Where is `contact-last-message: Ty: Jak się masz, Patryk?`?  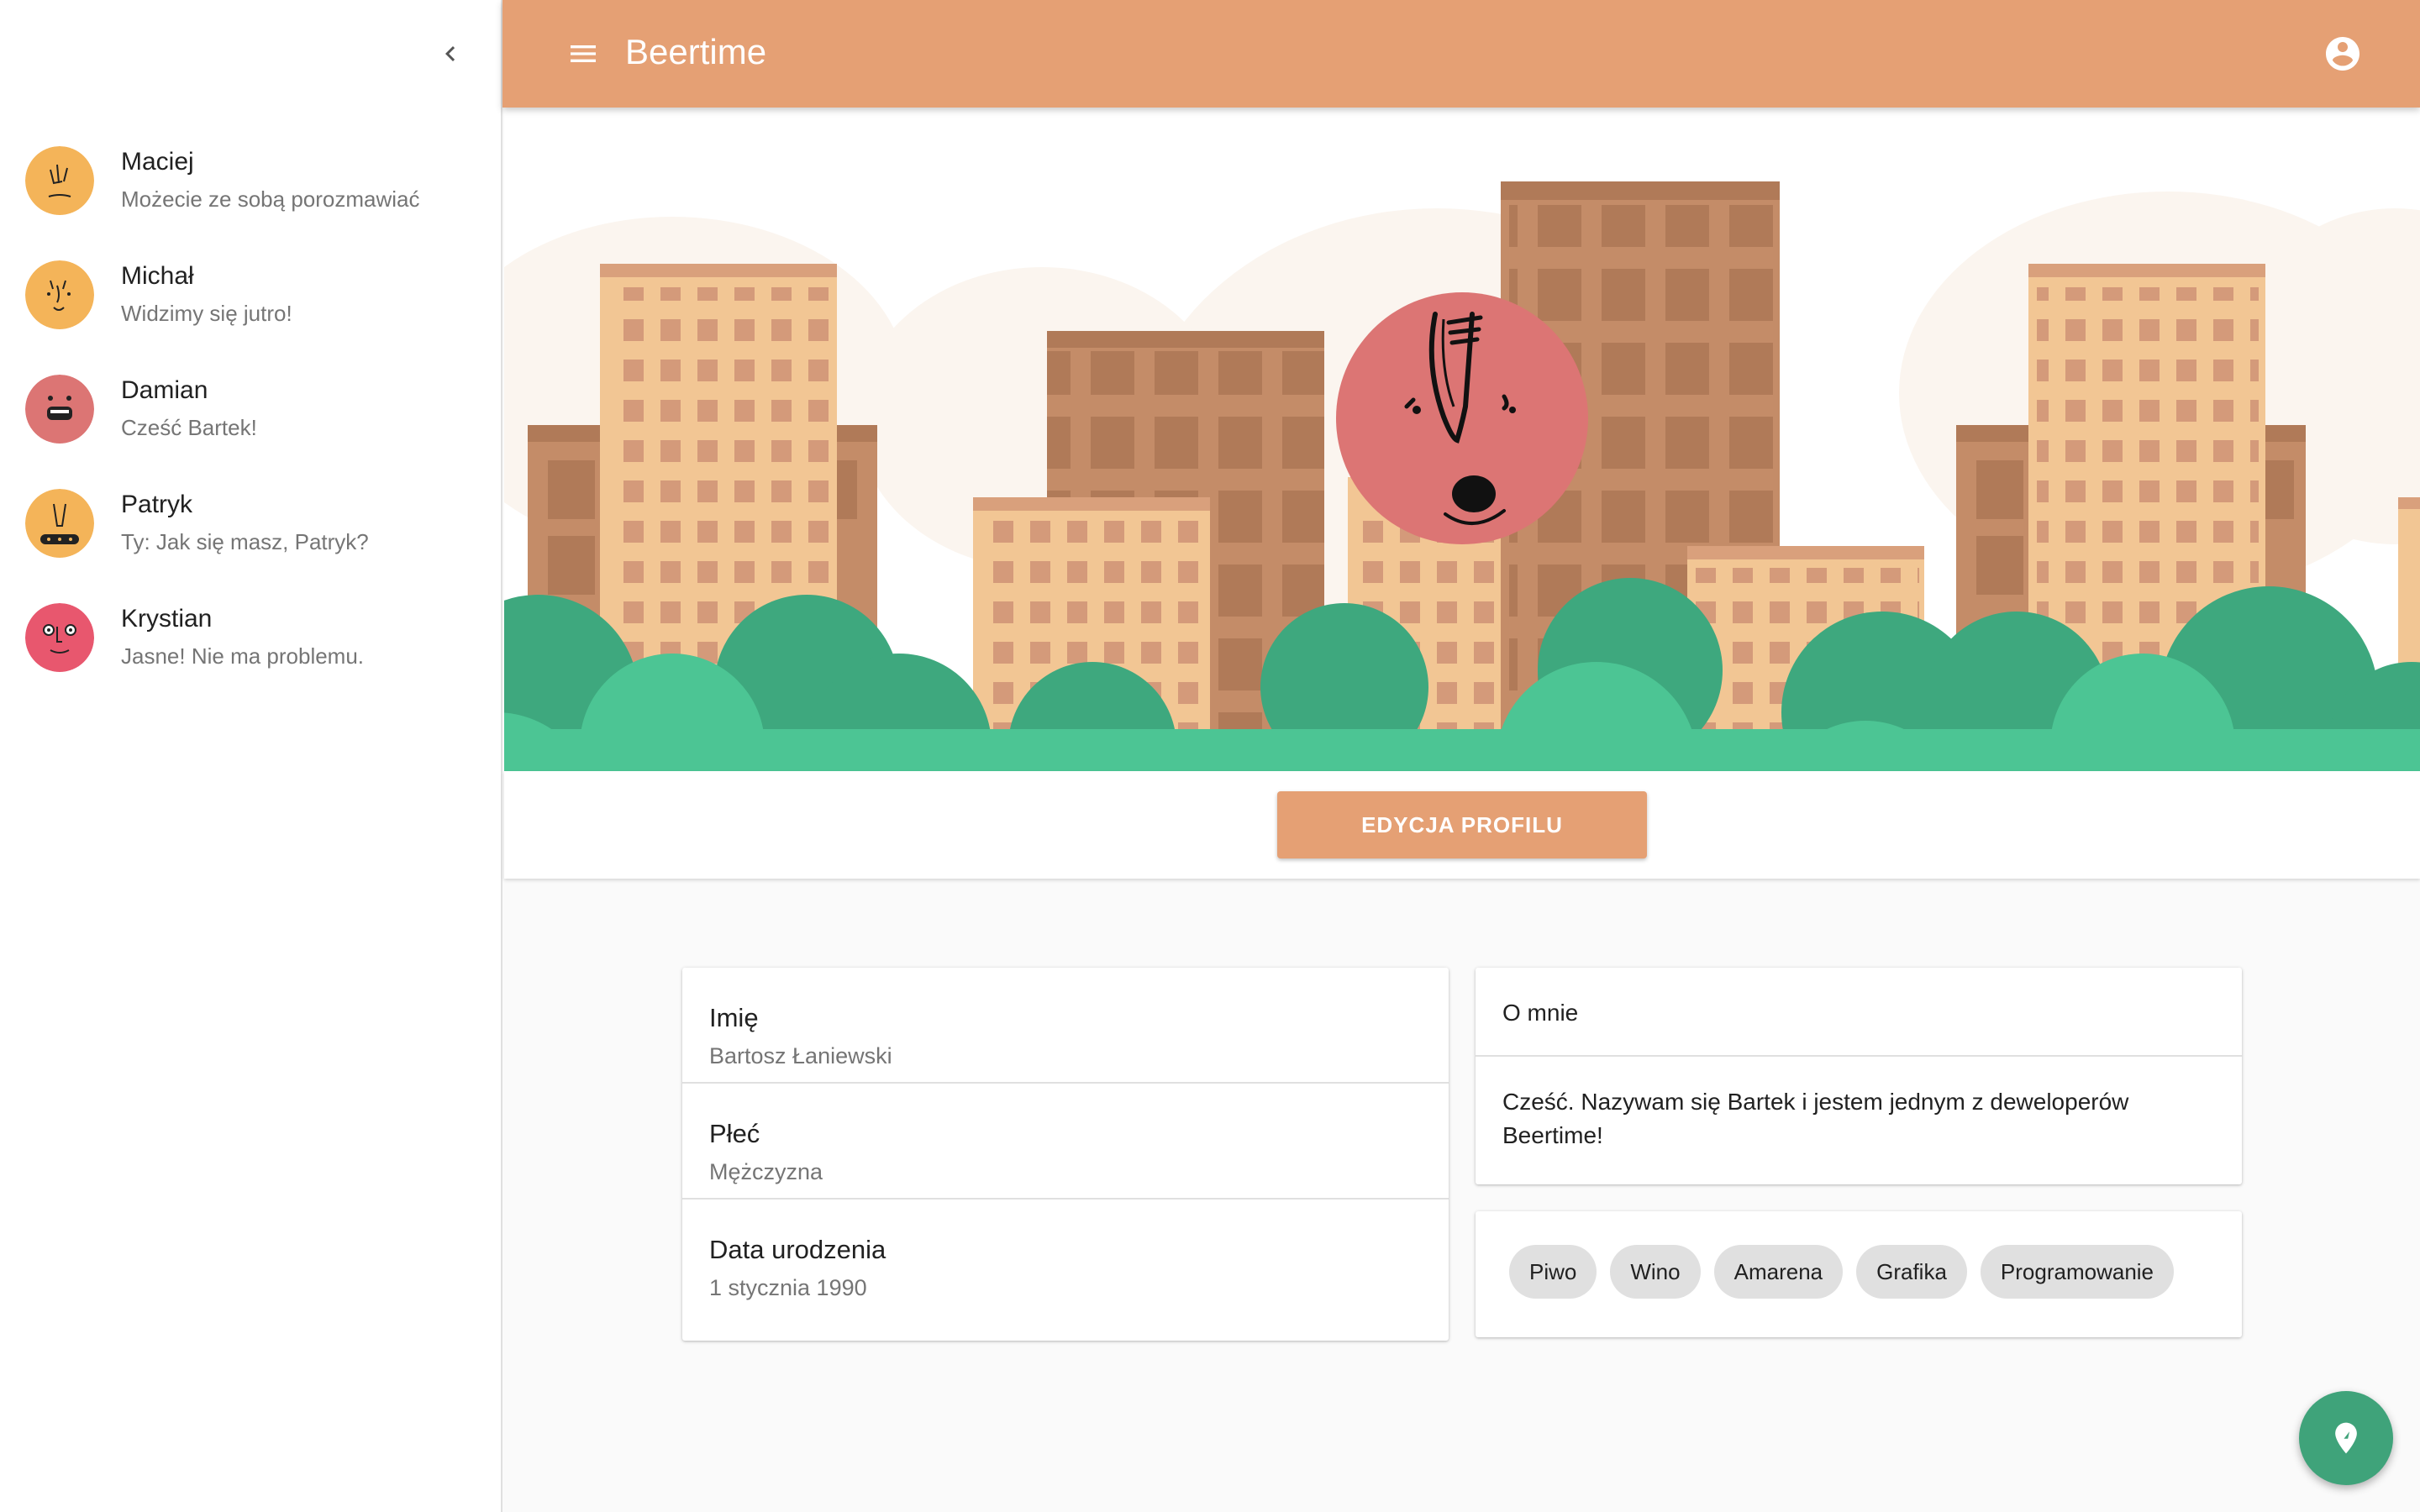 contact-last-message: Ty: Jak się masz, Patryk? is located at coordinates (245, 541).